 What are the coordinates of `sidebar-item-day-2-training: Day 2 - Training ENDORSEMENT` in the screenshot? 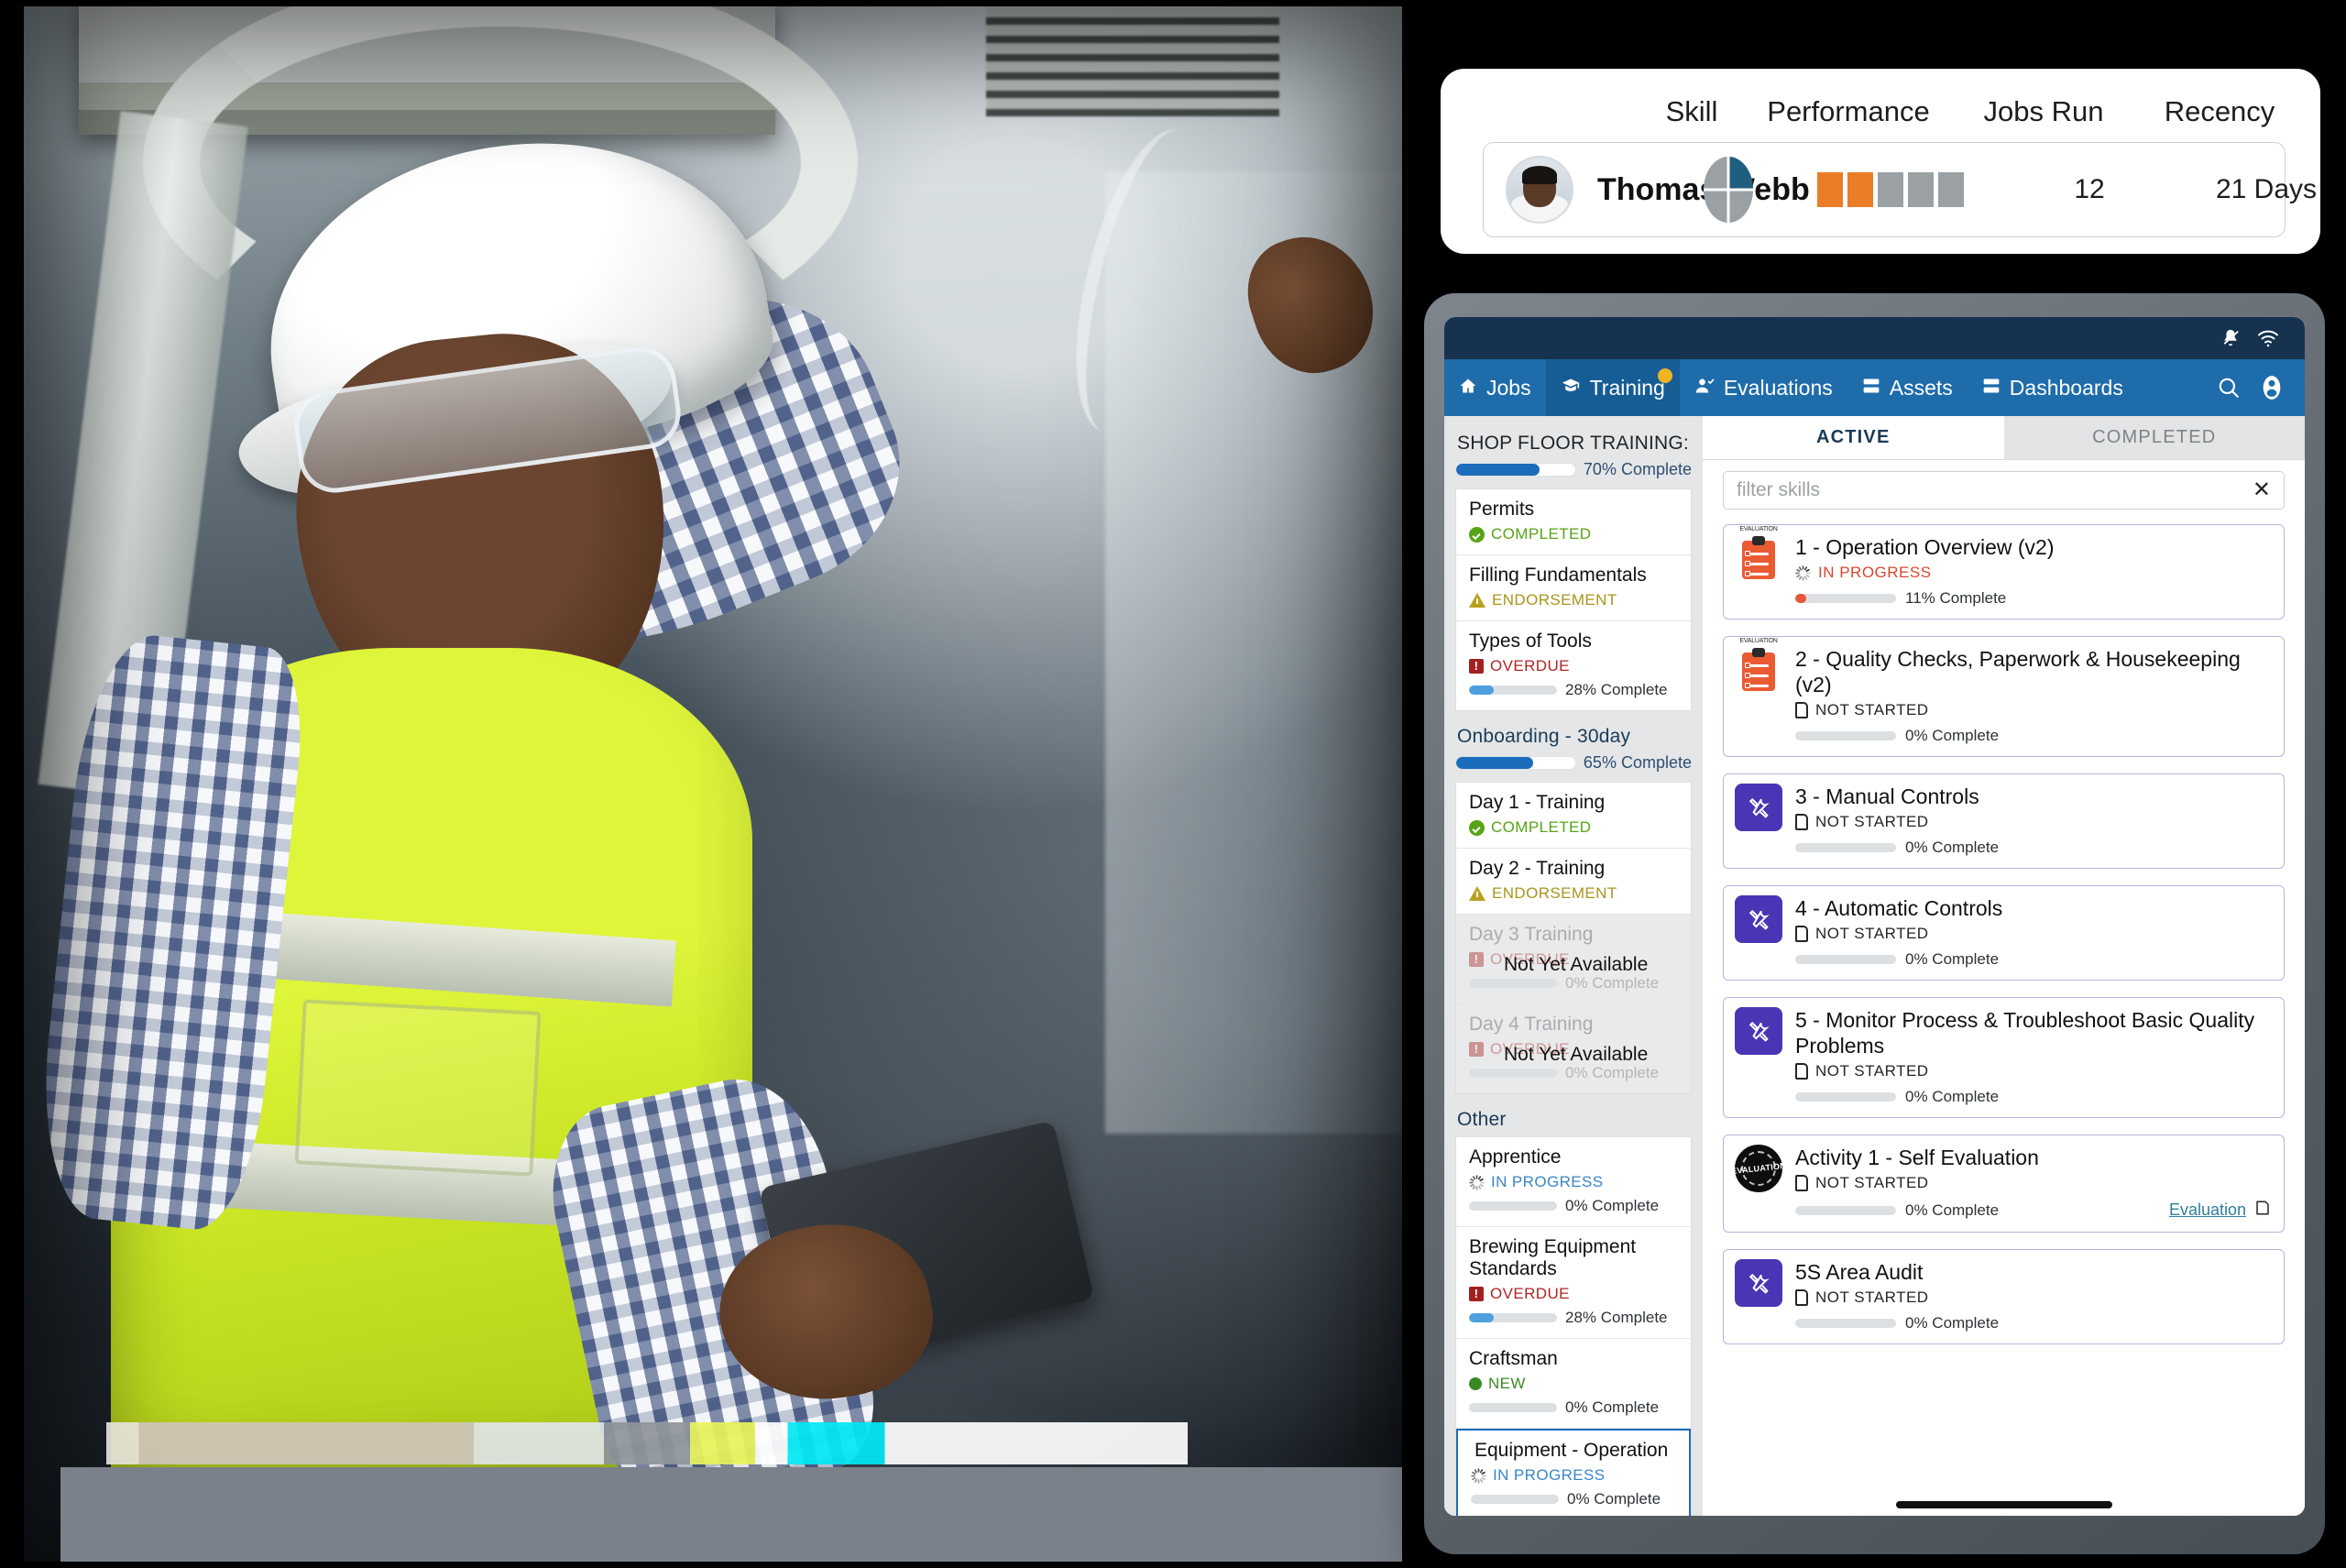 It's located at (1573, 882).